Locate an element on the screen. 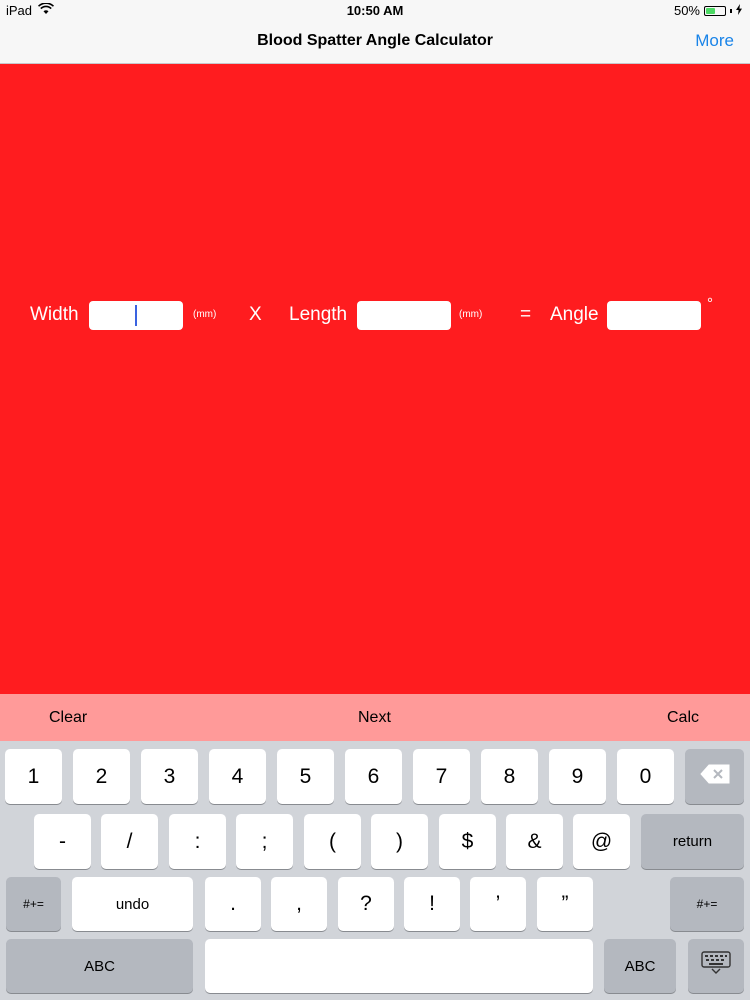 The width and height of the screenshot is (750, 1000). keyboard-accessory-bar: Clear Next Calc is located at coordinates (375, 717).